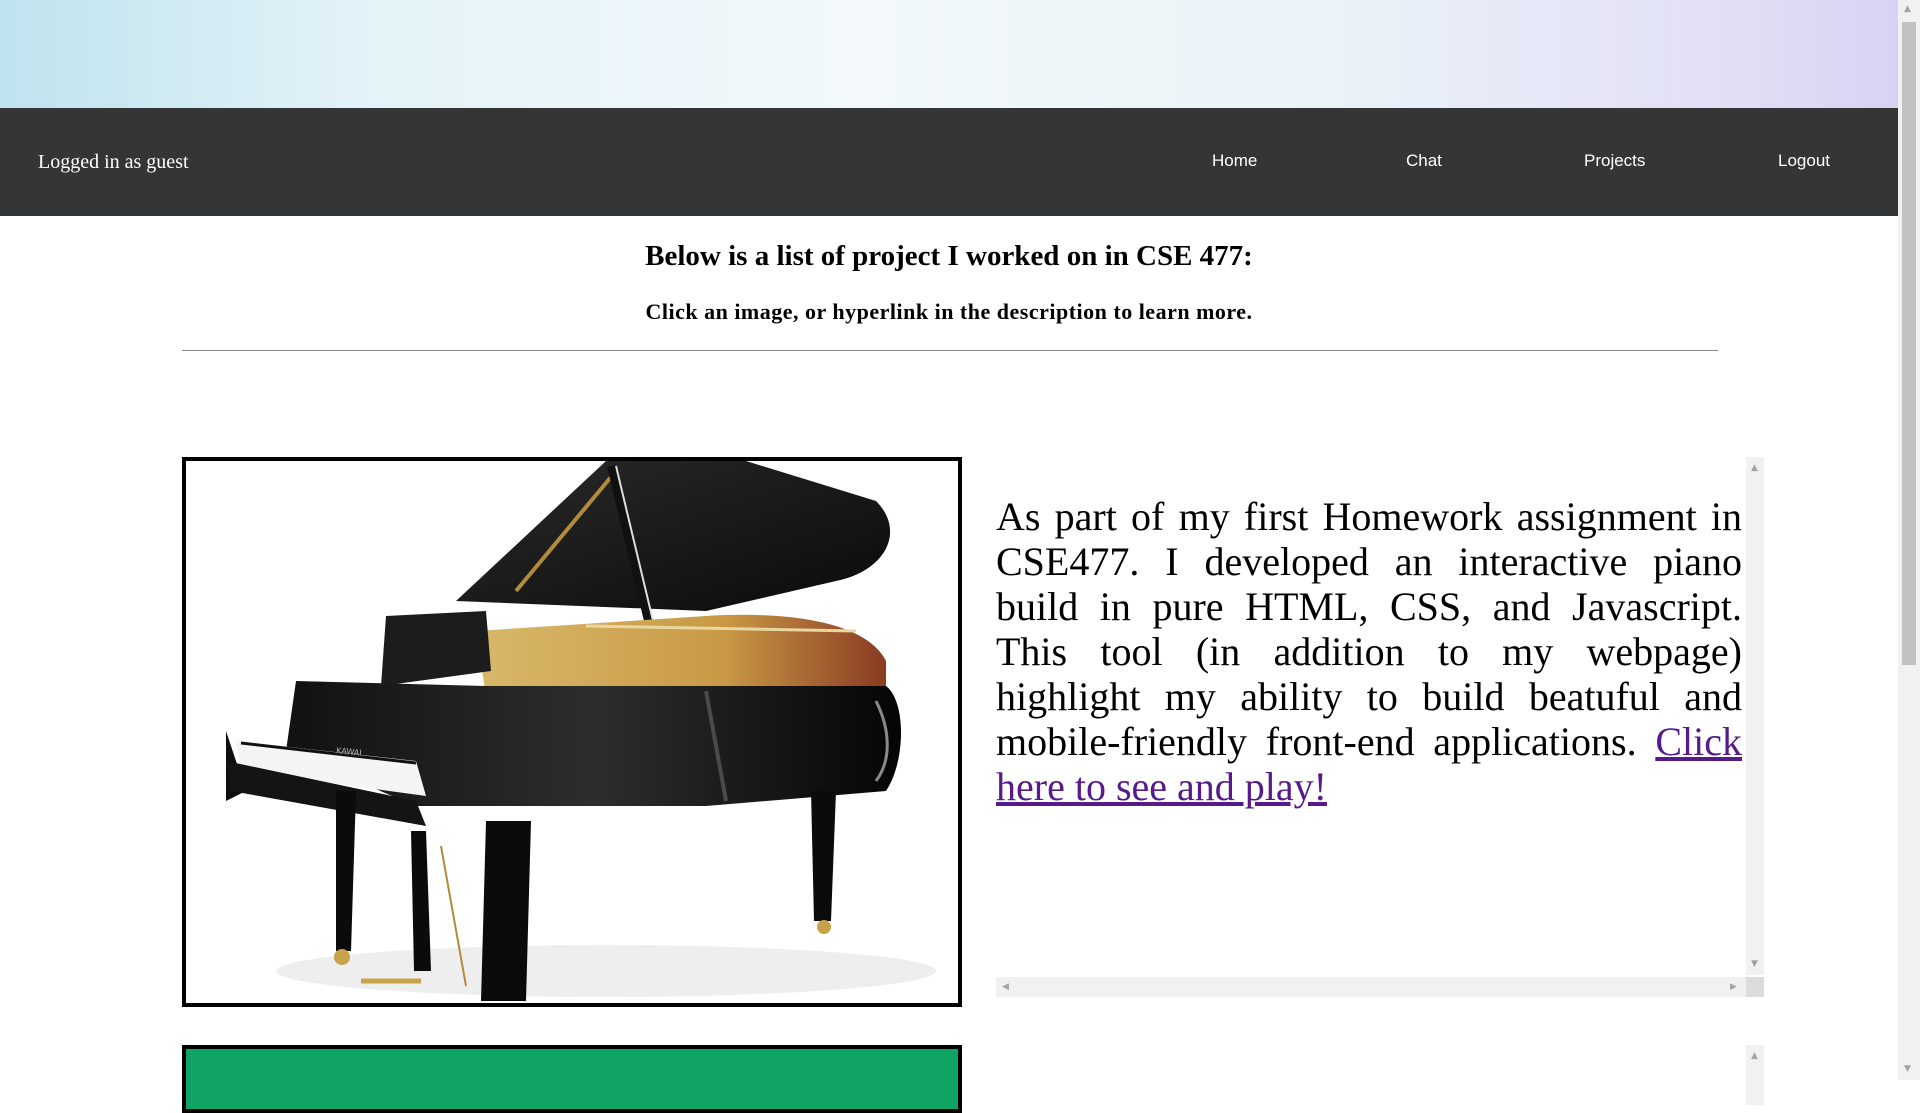 Image resolution: width=1920 pixels, height=1113 pixels. What do you see at coordinates (113, 162) in the screenshot?
I see `login-status: Logged in as guest` at bounding box center [113, 162].